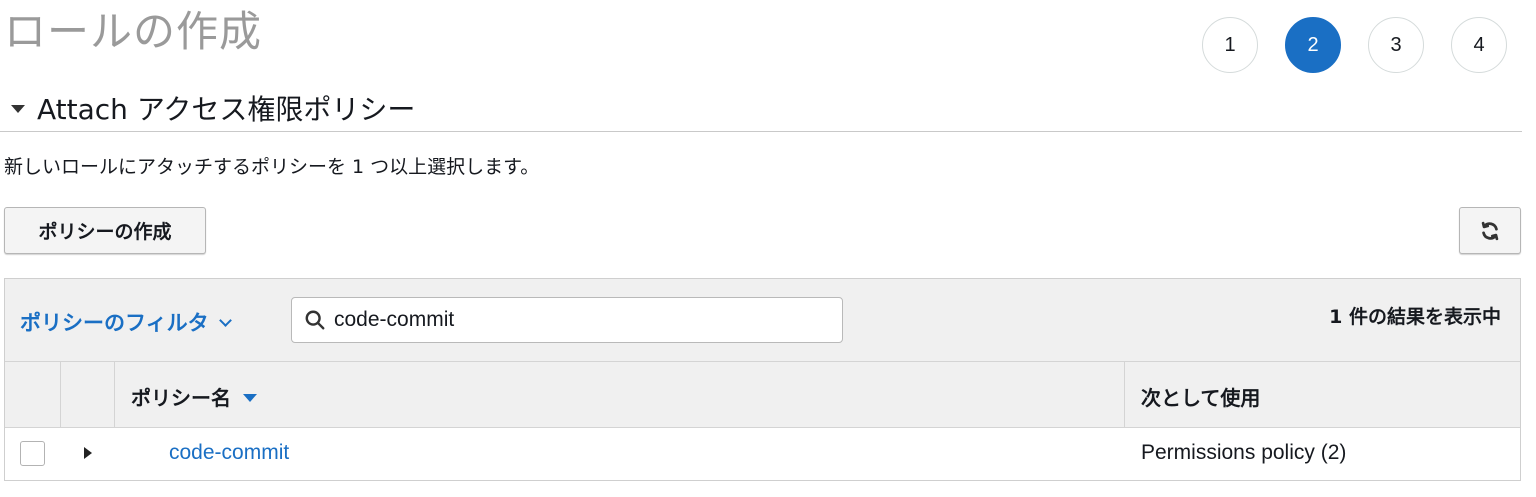 The image size is (1536, 497). What do you see at coordinates (226, 109) in the screenshot?
I see `section-title: Attach アクセス権限ポリシー` at bounding box center [226, 109].